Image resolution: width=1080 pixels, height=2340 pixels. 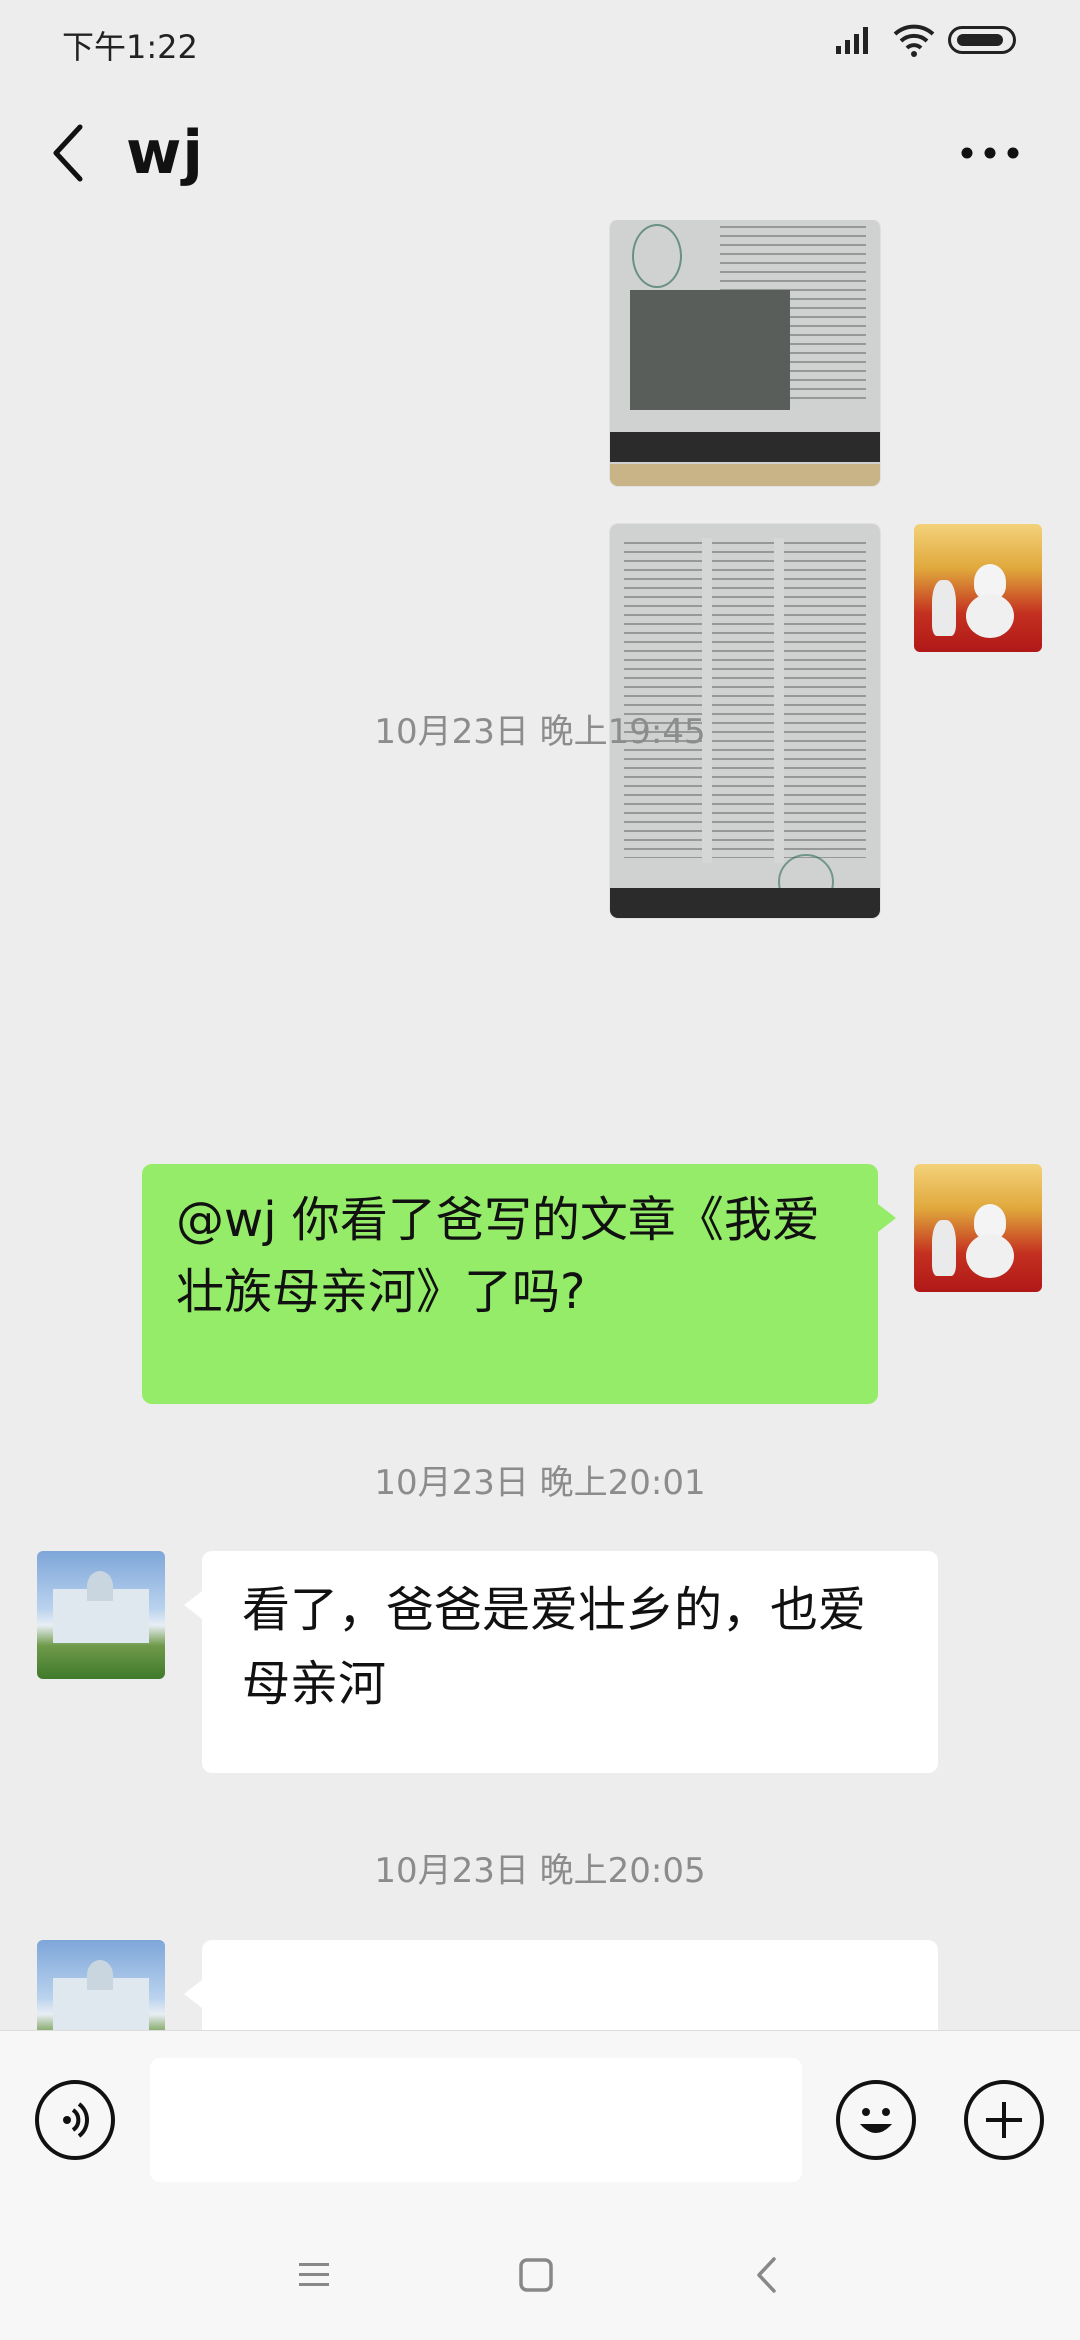 I want to click on plus-button, so click(x=1004, y=2120).